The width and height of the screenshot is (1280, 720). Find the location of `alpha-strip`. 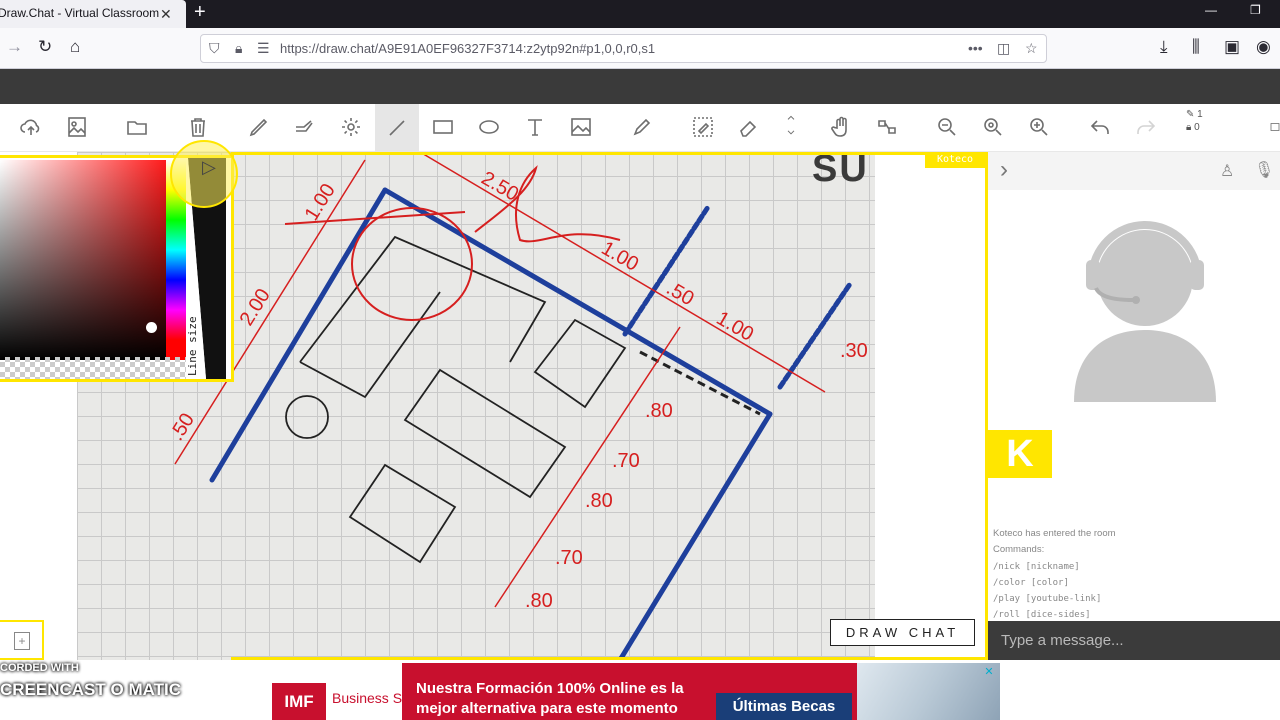

alpha-strip is located at coordinates (93, 368).